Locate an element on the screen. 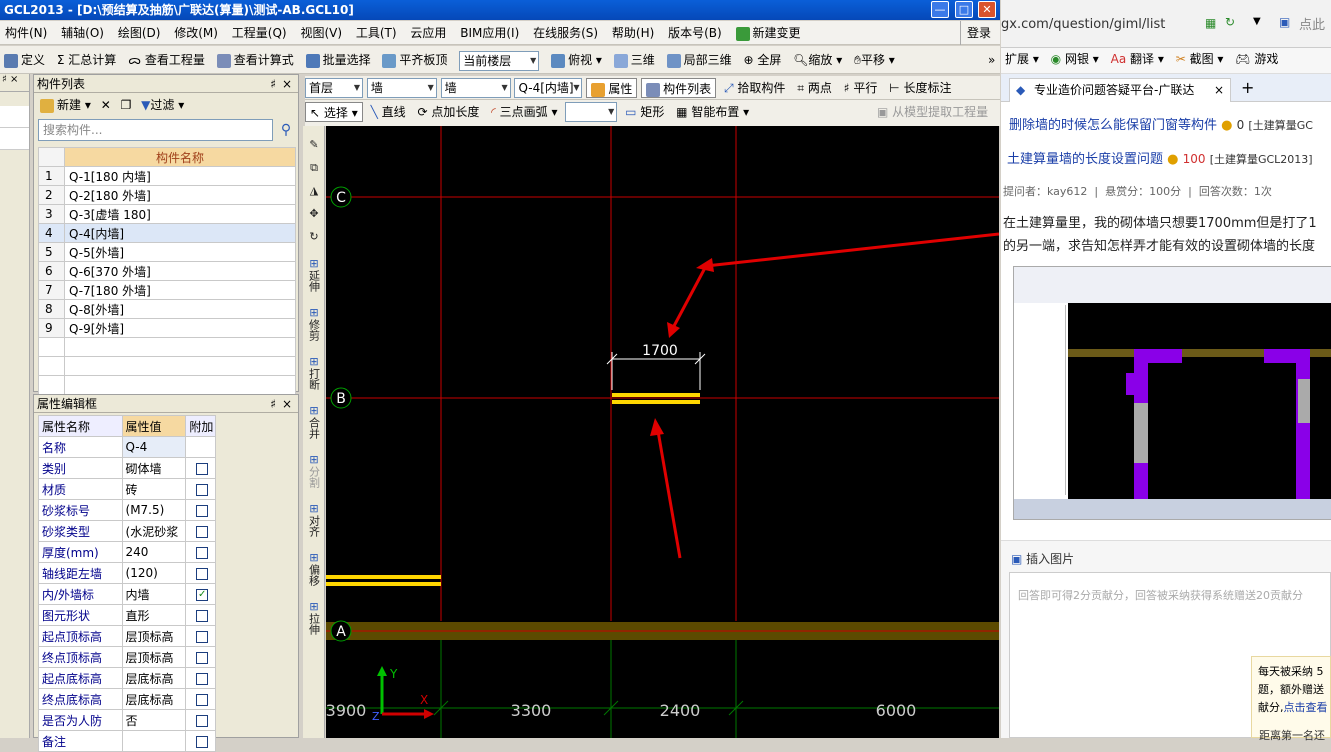 The height and width of the screenshot is (752, 1331). menu-tools: 工具(T) is located at coordinates (376, 33).